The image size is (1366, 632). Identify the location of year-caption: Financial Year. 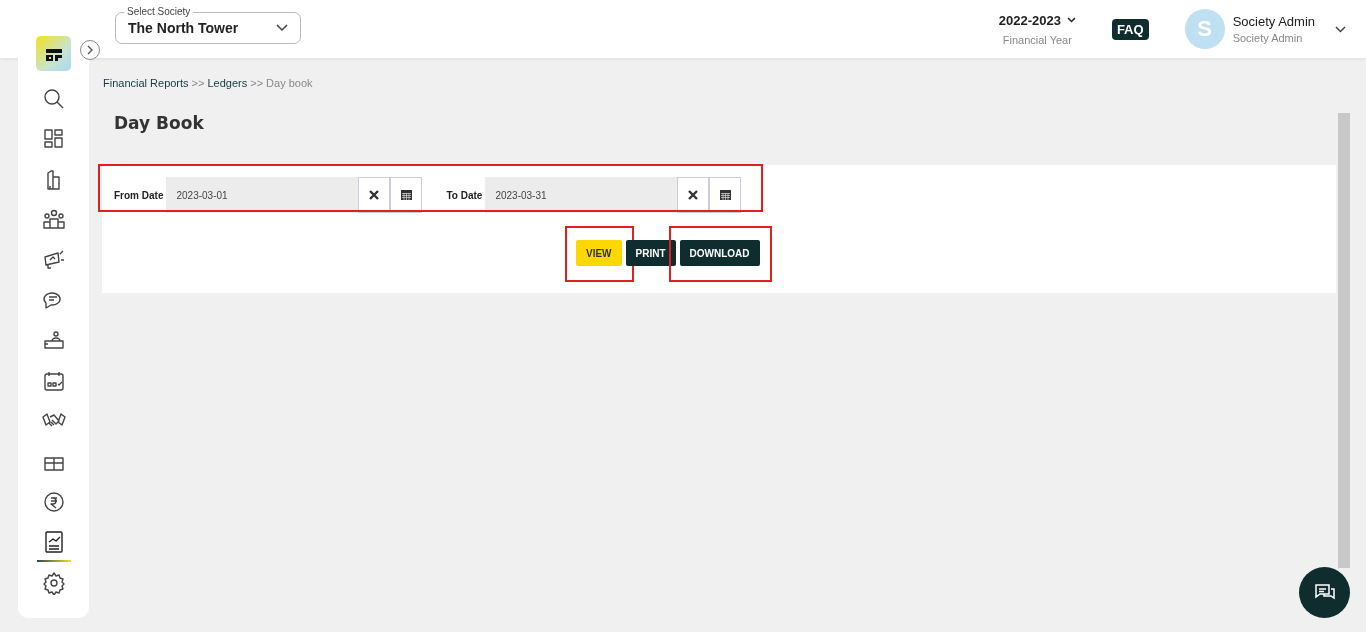
(1037, 39).